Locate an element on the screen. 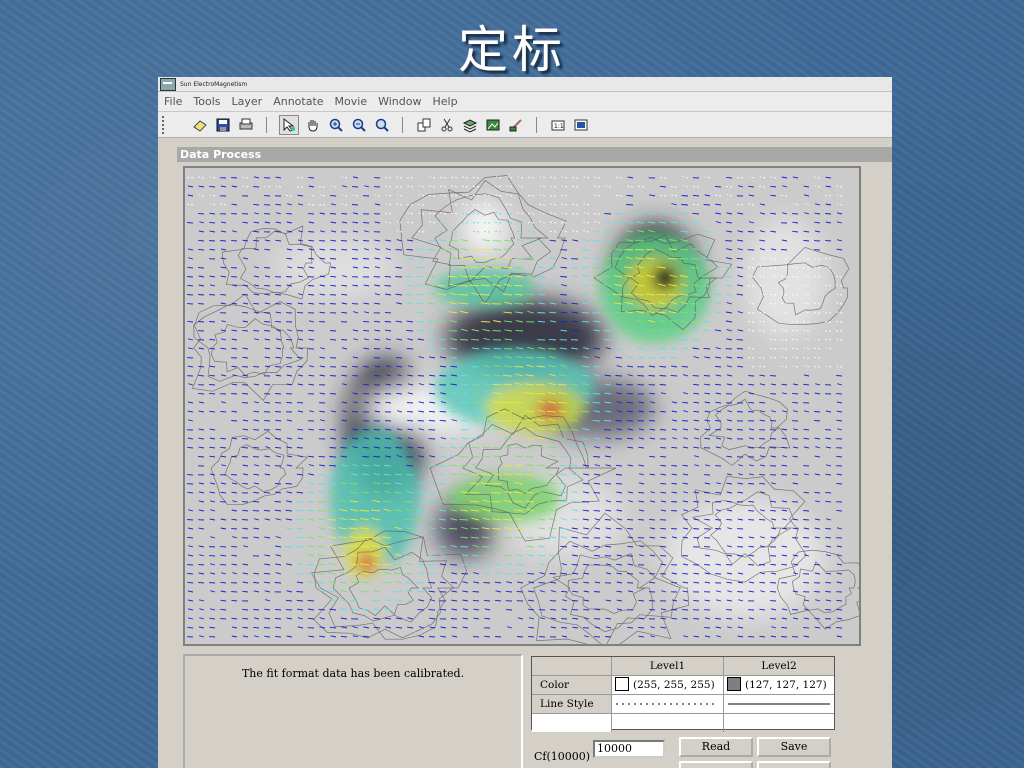  level2-color-swatch is located at coordinates (734, 684).